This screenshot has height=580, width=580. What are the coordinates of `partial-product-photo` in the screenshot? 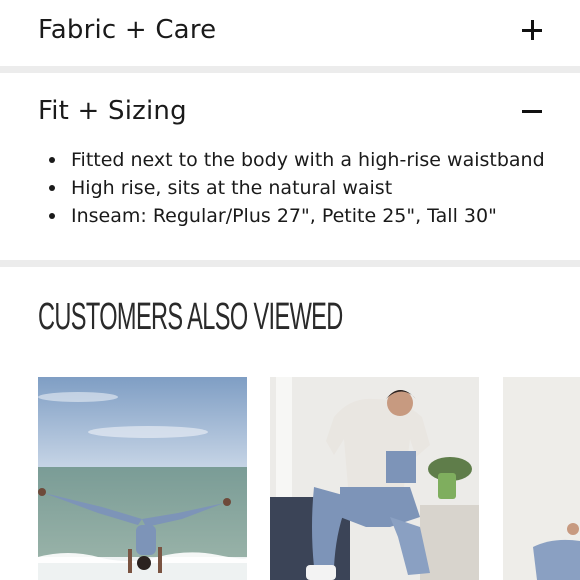 It's located at (541, 478).